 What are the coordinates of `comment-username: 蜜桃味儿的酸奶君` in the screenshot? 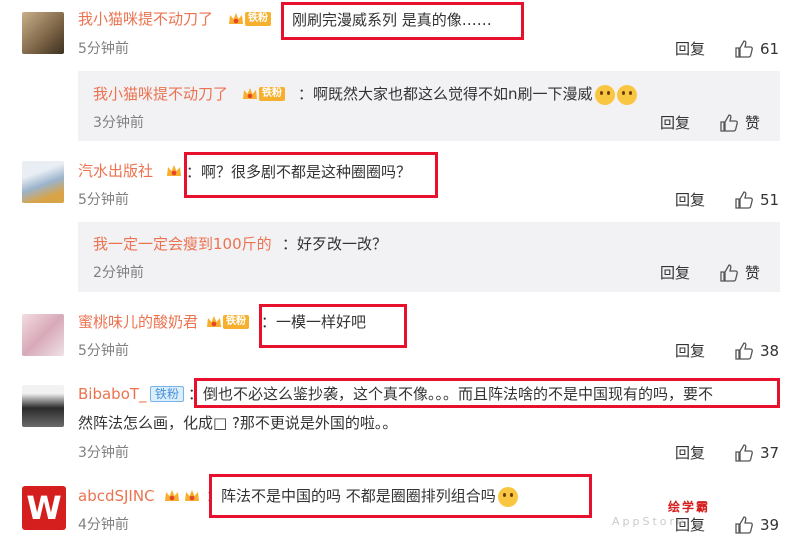 It's located at (138, 322).